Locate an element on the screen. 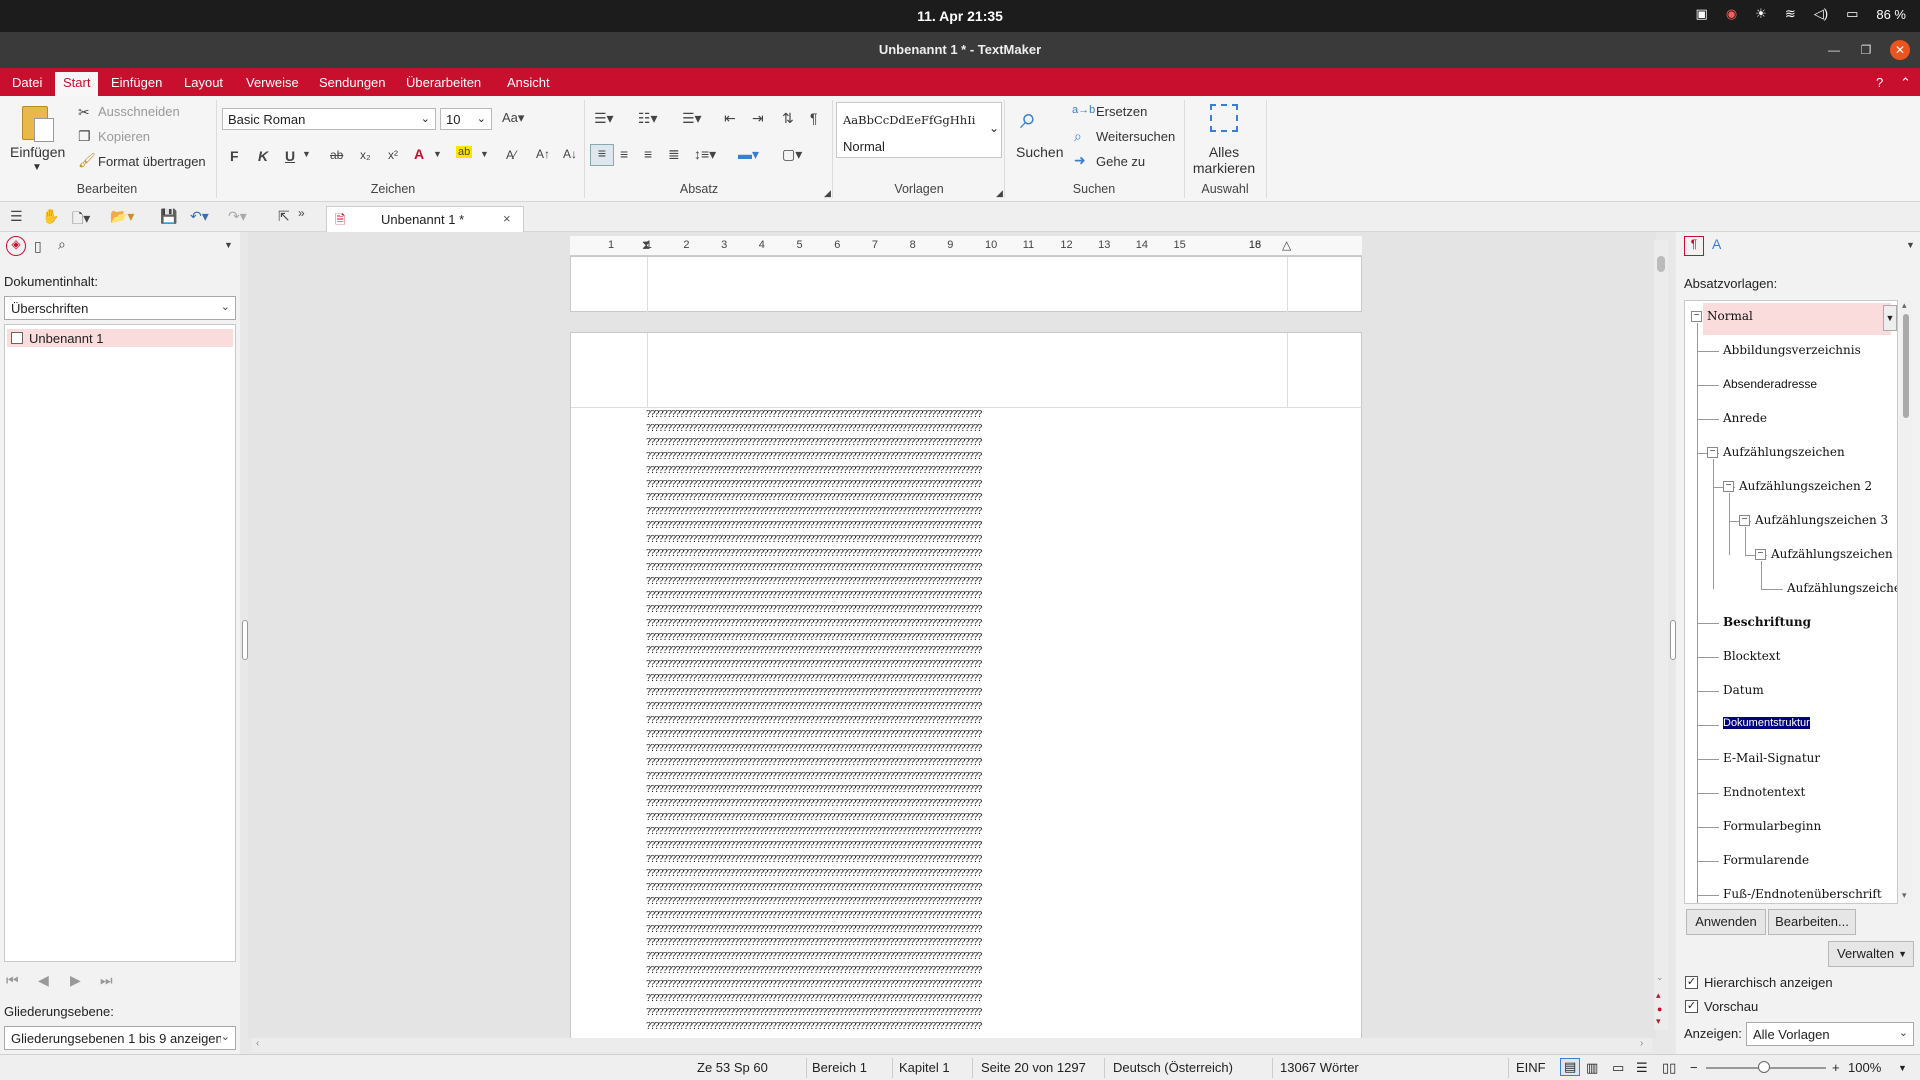 This screenshot has width=1920, height=1080. thumbnails-icon: ▯ is located at coordinates (38, 246).